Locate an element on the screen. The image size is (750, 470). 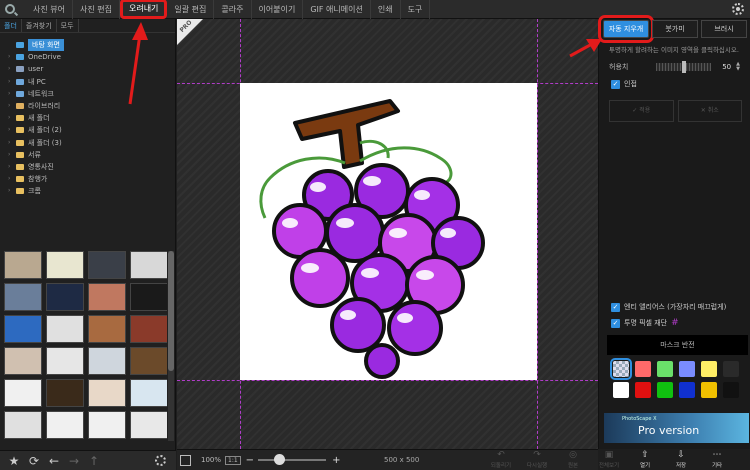
settings-gear-icon is located at coordinates (738, 9).